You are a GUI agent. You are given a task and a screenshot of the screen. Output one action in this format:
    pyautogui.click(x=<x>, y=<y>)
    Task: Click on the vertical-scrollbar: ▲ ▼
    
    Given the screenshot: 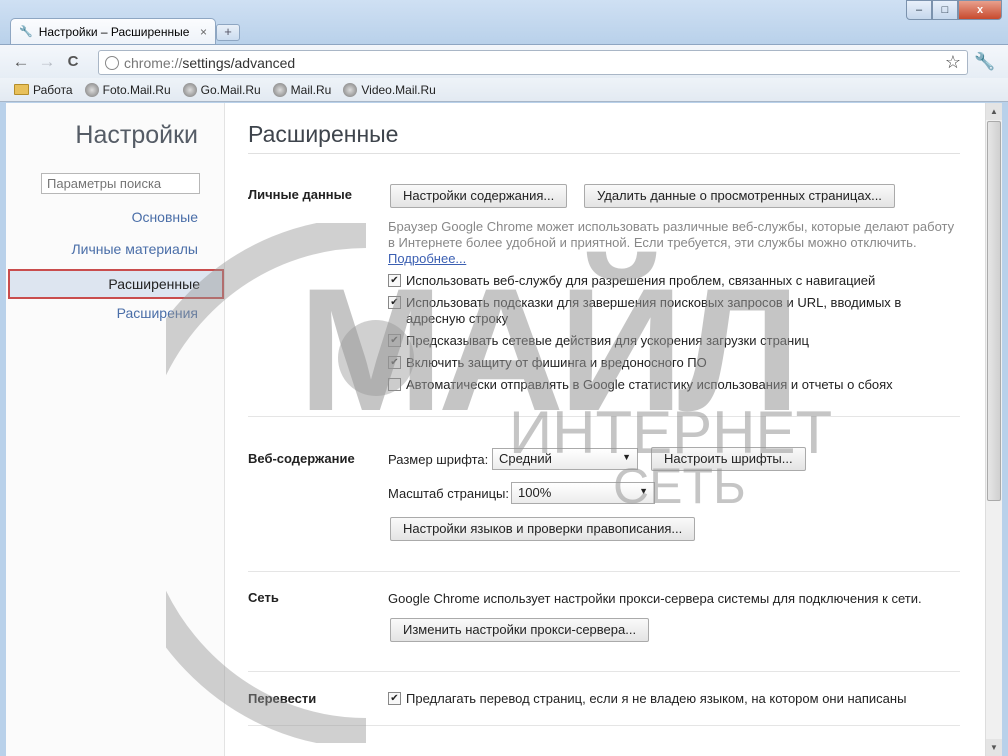 What is the action you would take?
    pyautogui.click(x=993, y=429)
    